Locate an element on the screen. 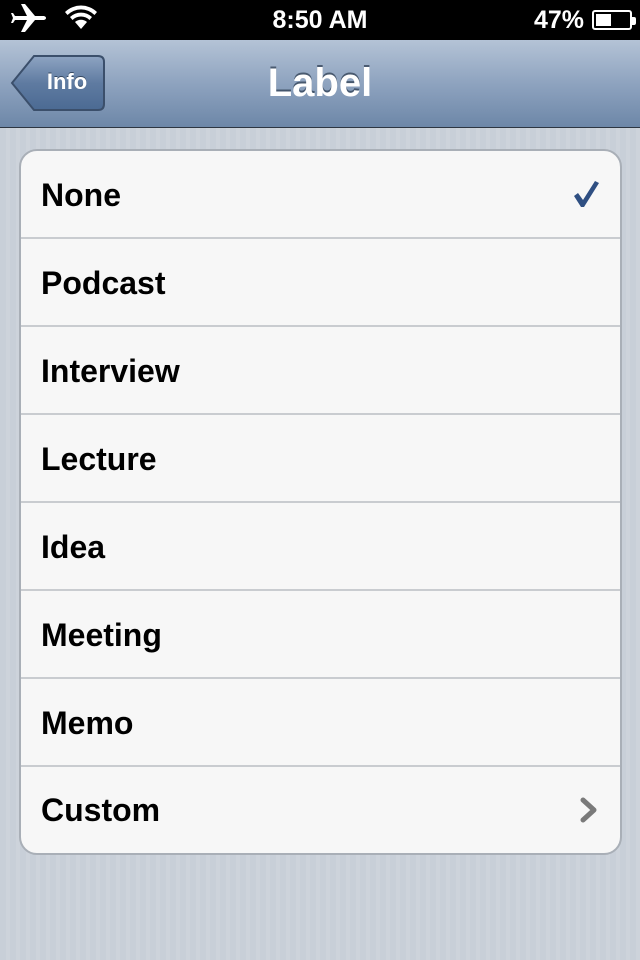 The height and width of the screenshot is (960, 640). list-item-label: Custom is located at coordinates (101, 810).